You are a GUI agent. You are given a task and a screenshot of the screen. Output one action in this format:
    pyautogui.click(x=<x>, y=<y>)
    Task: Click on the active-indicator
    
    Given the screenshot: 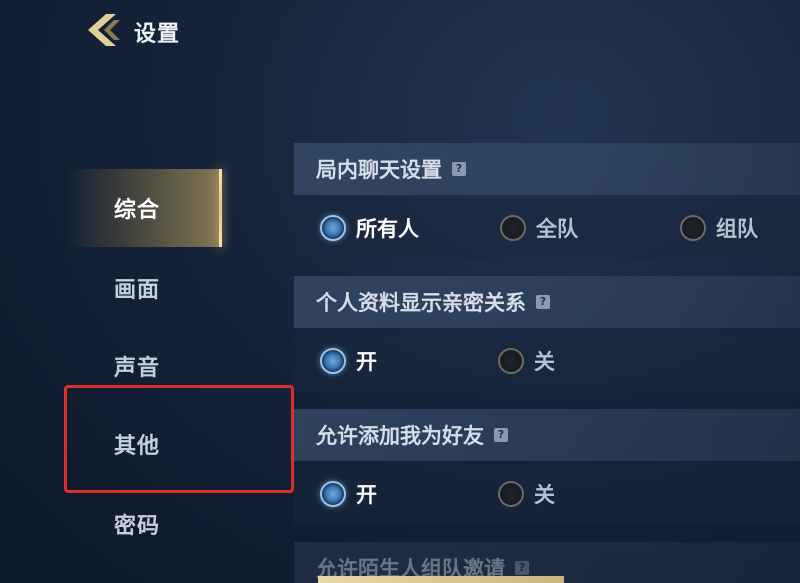 What is the action you would take?
    pyautogui.click(x=220, y=208)
    